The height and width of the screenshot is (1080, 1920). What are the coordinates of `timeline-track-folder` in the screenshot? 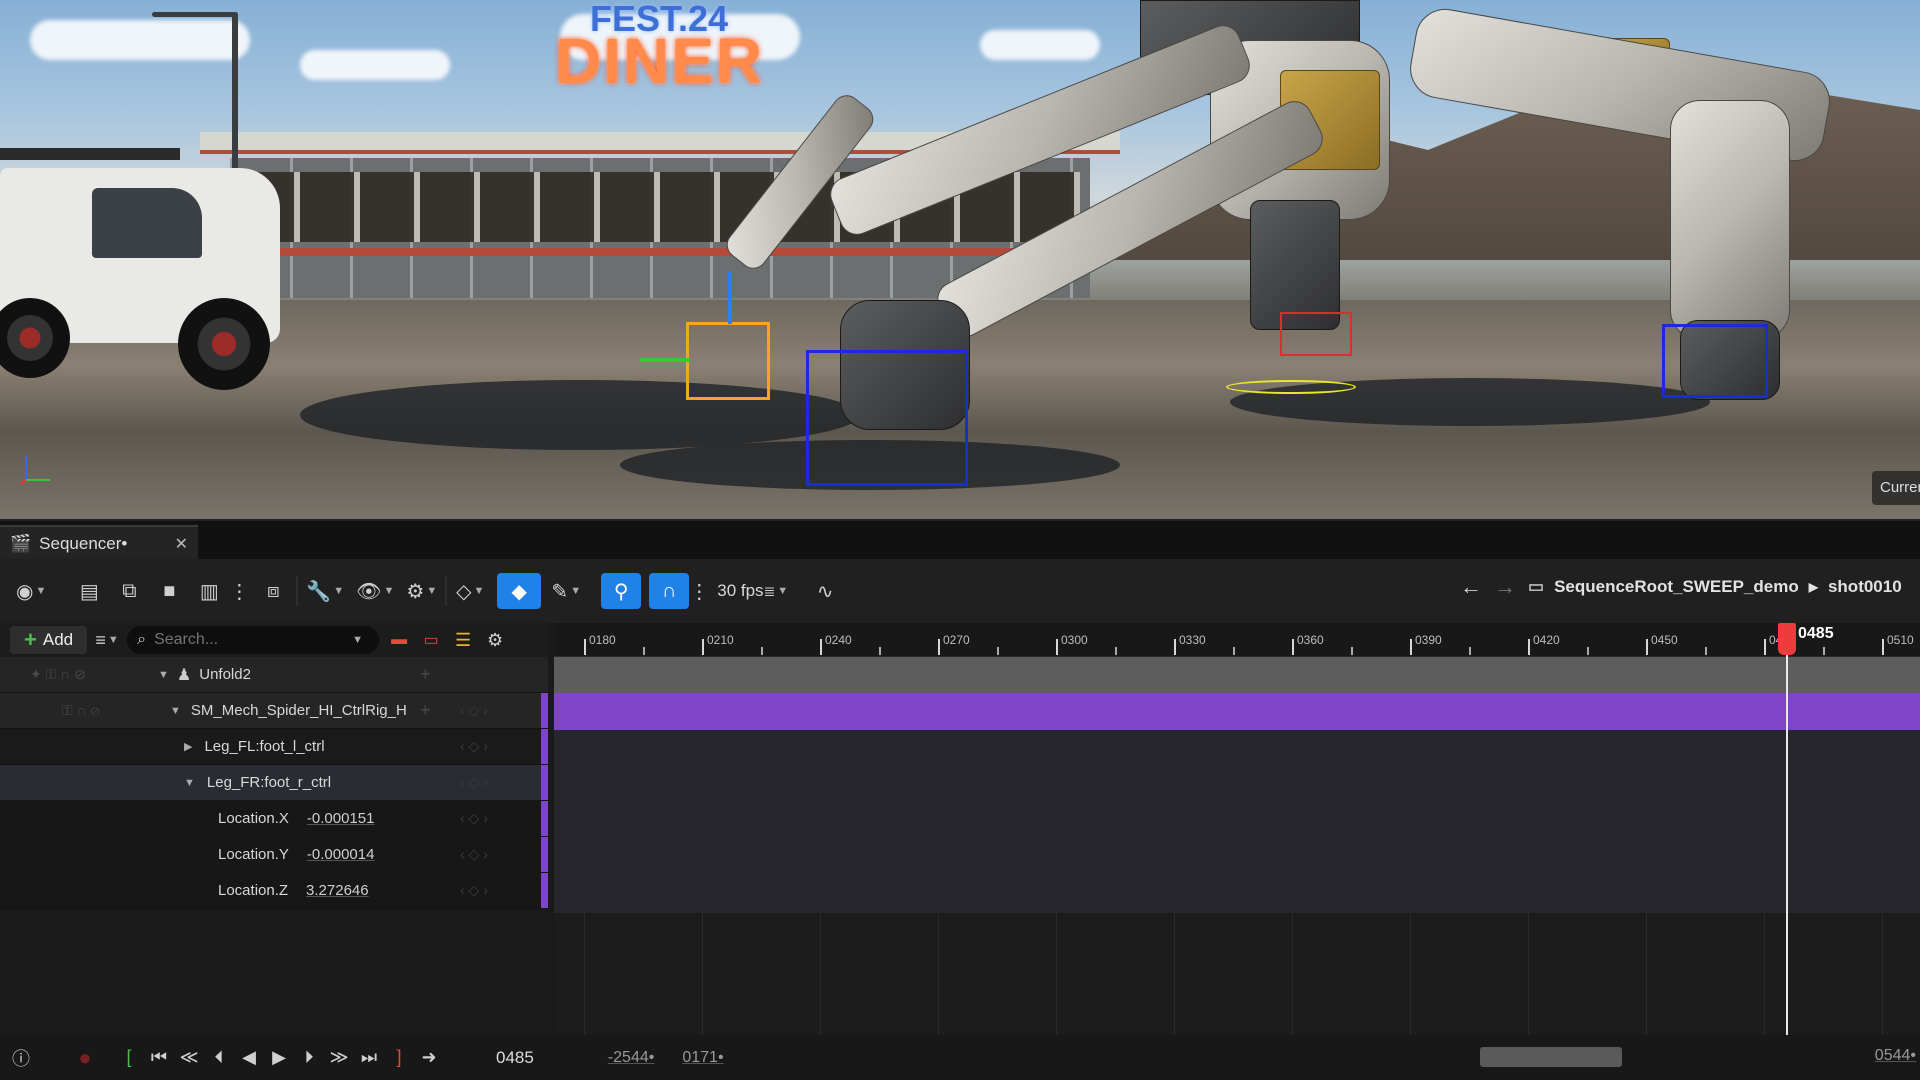 It's located at (1237, 675).